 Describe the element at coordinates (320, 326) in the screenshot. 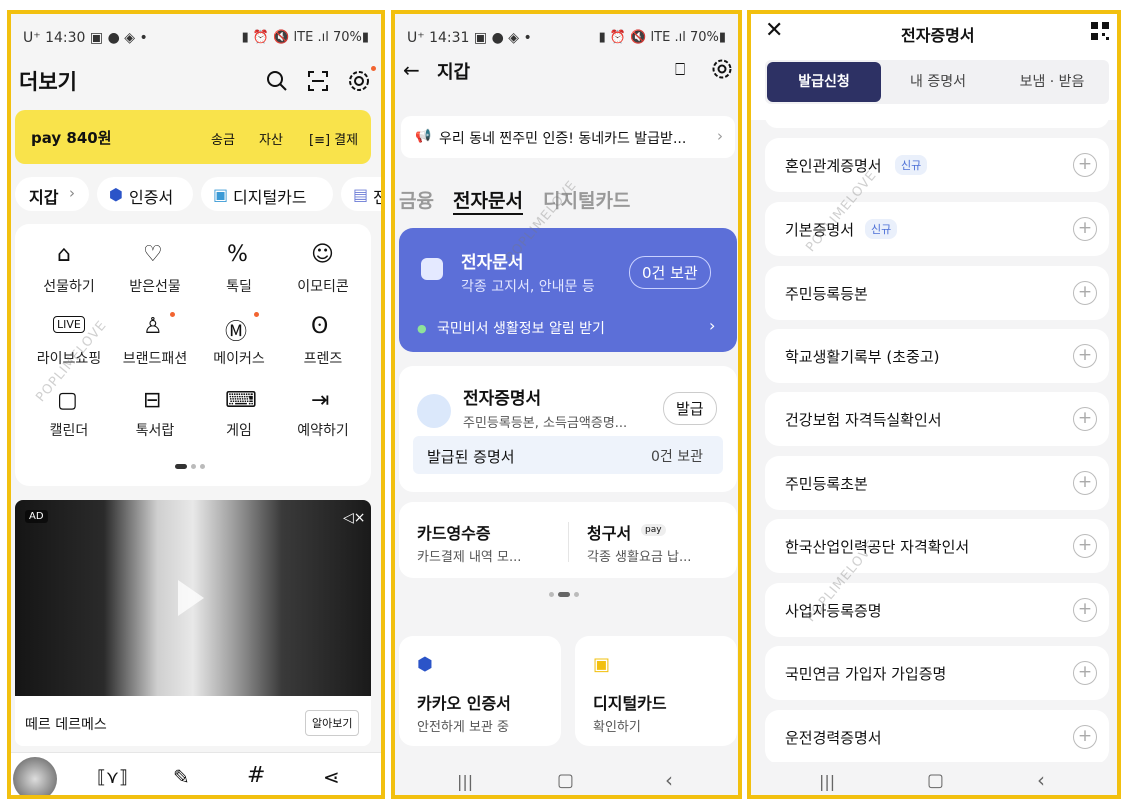

I see `friends-icon: ʘ` at that location.